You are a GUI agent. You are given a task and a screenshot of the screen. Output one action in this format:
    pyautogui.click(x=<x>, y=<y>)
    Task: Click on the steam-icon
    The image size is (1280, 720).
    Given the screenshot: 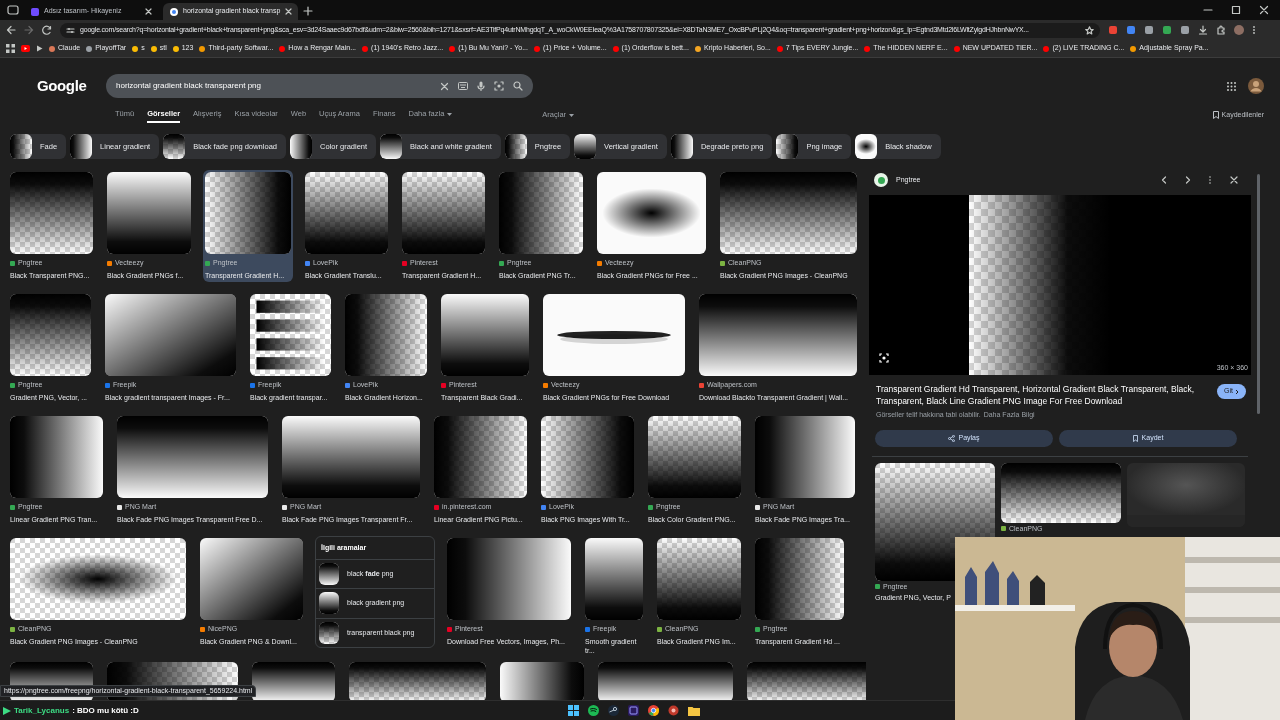 What is the action you would take?
    pyautogui.click(x=613, y=710)
    